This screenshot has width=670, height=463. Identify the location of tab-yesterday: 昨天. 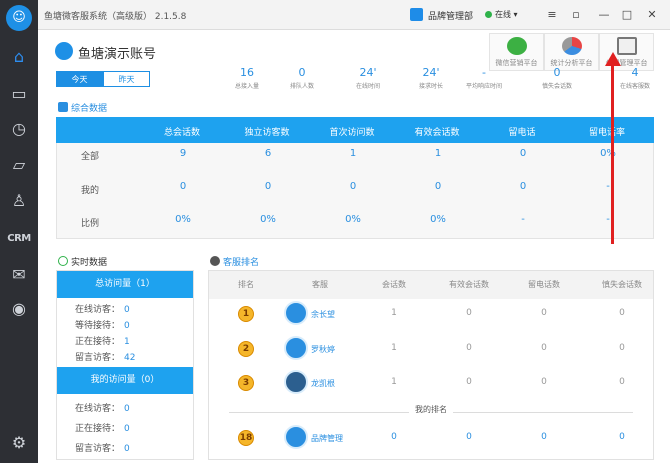
(126, 79).